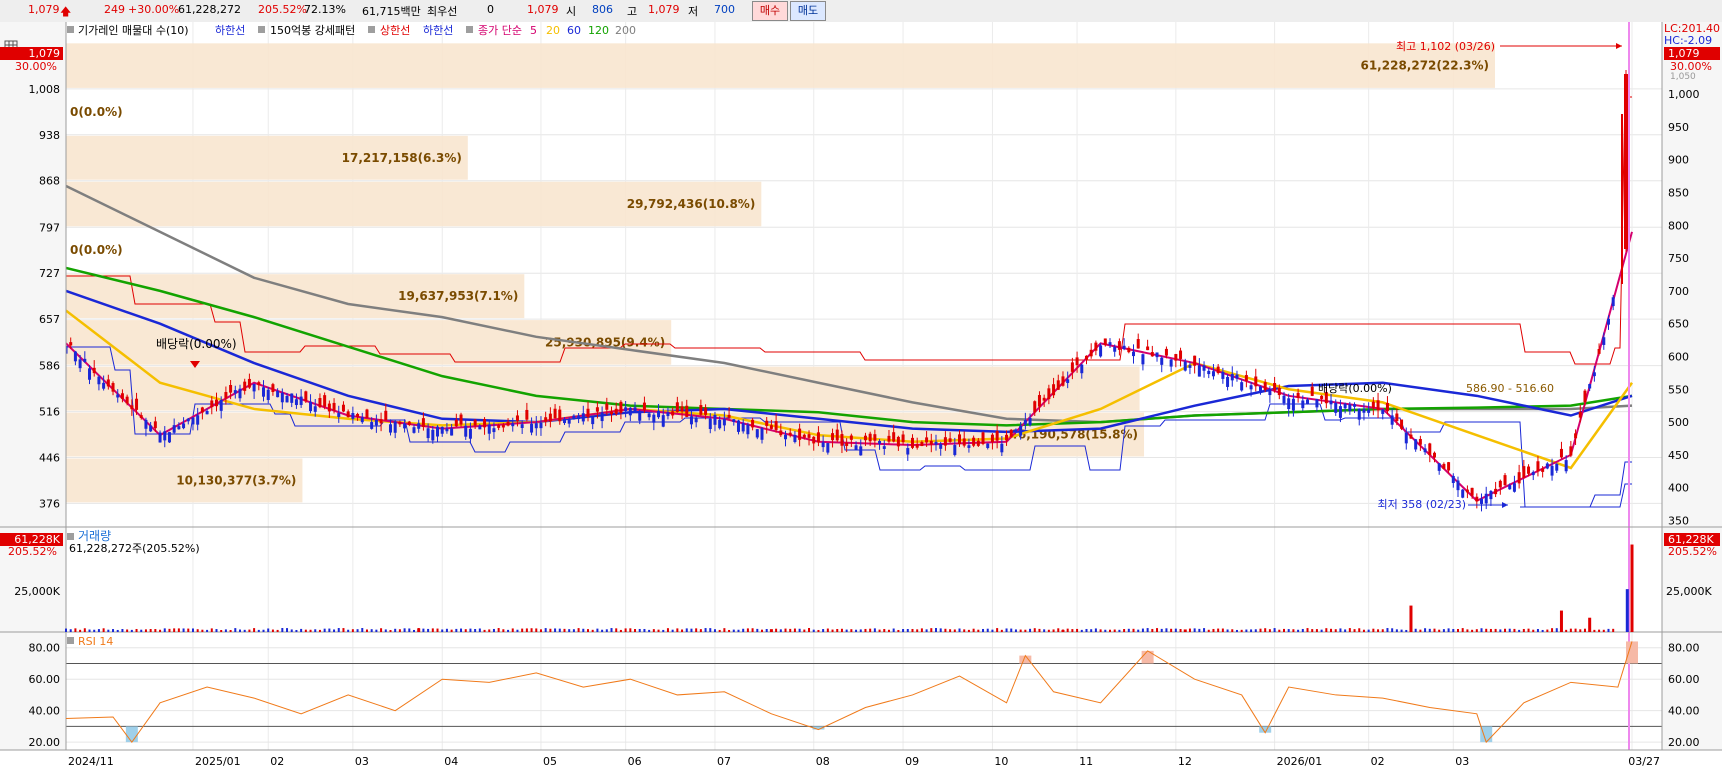  Describe the element at coordinates (49, 135) in the screenshot. I see `left-price-tick: 938` at that location.